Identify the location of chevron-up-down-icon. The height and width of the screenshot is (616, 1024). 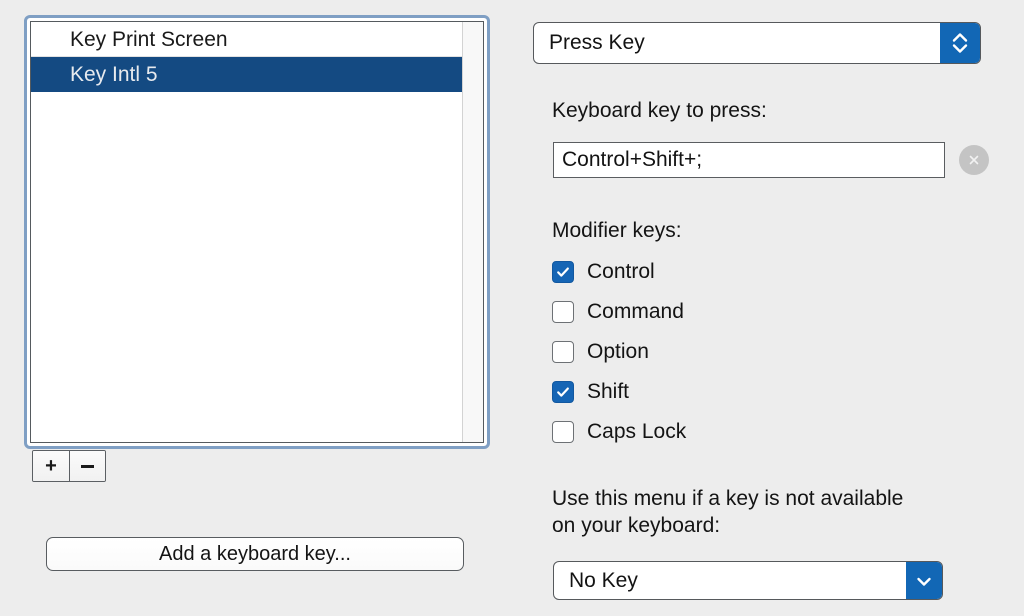
(960, 43).